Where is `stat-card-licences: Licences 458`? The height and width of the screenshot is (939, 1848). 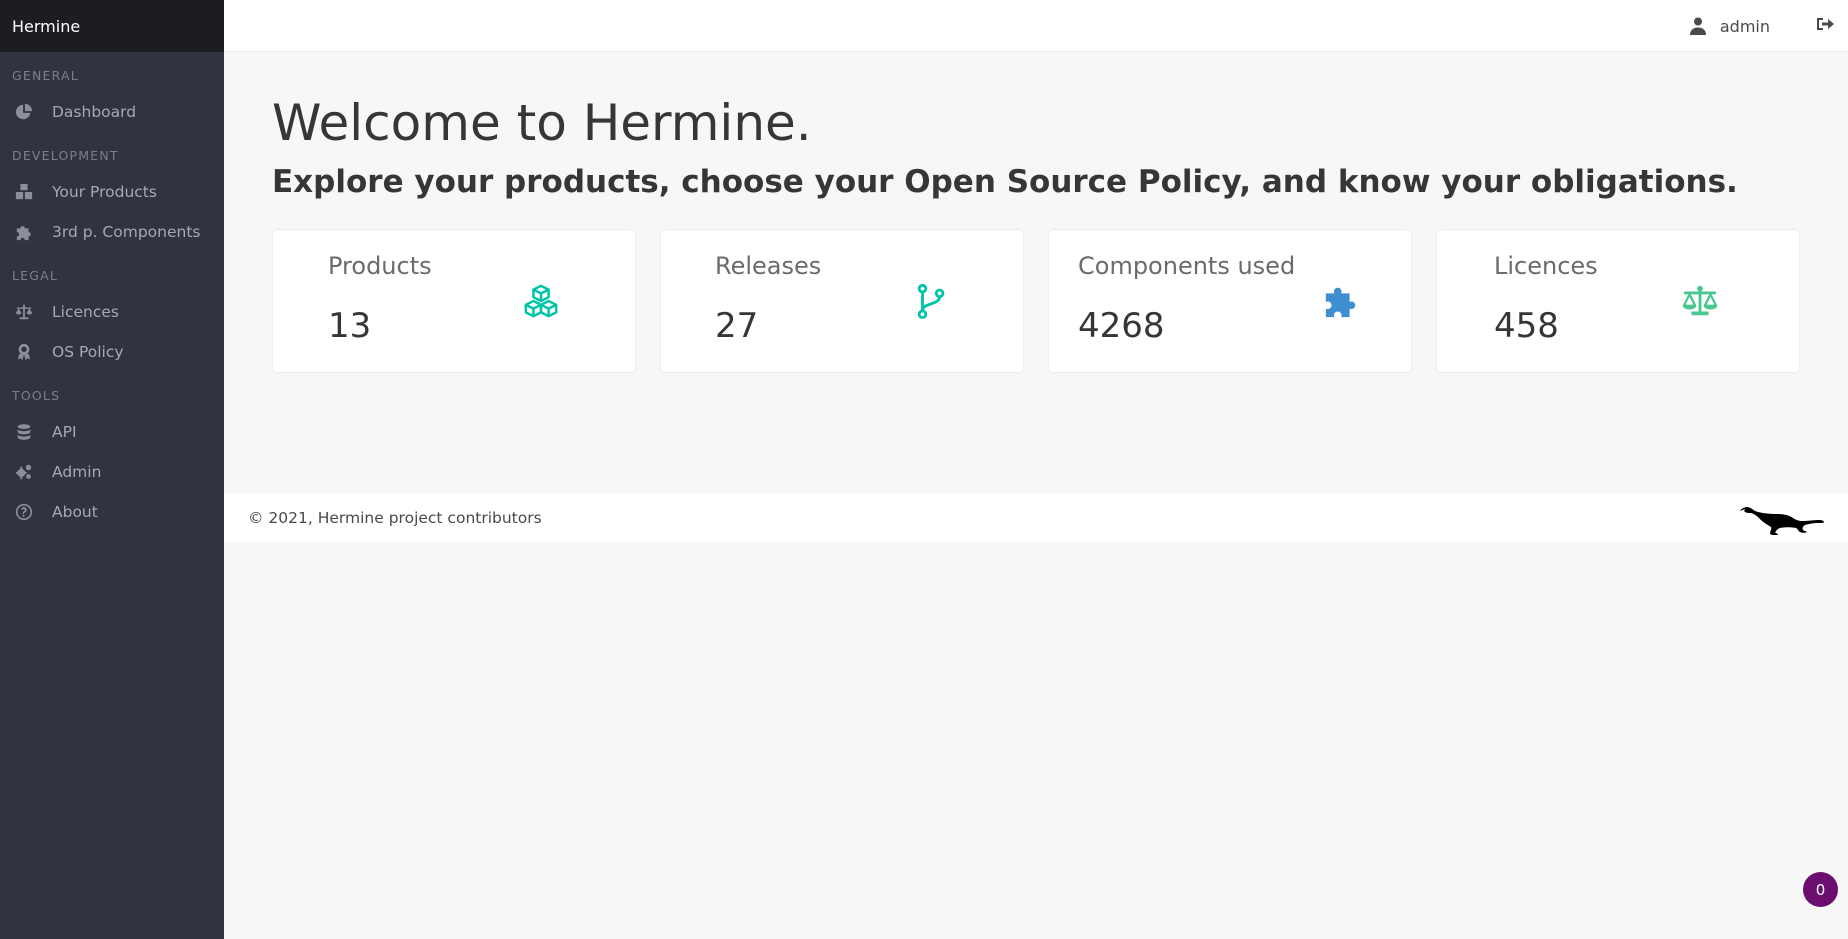 stat-card-licences: Licences 458 is located at coordinates (1618, 301).